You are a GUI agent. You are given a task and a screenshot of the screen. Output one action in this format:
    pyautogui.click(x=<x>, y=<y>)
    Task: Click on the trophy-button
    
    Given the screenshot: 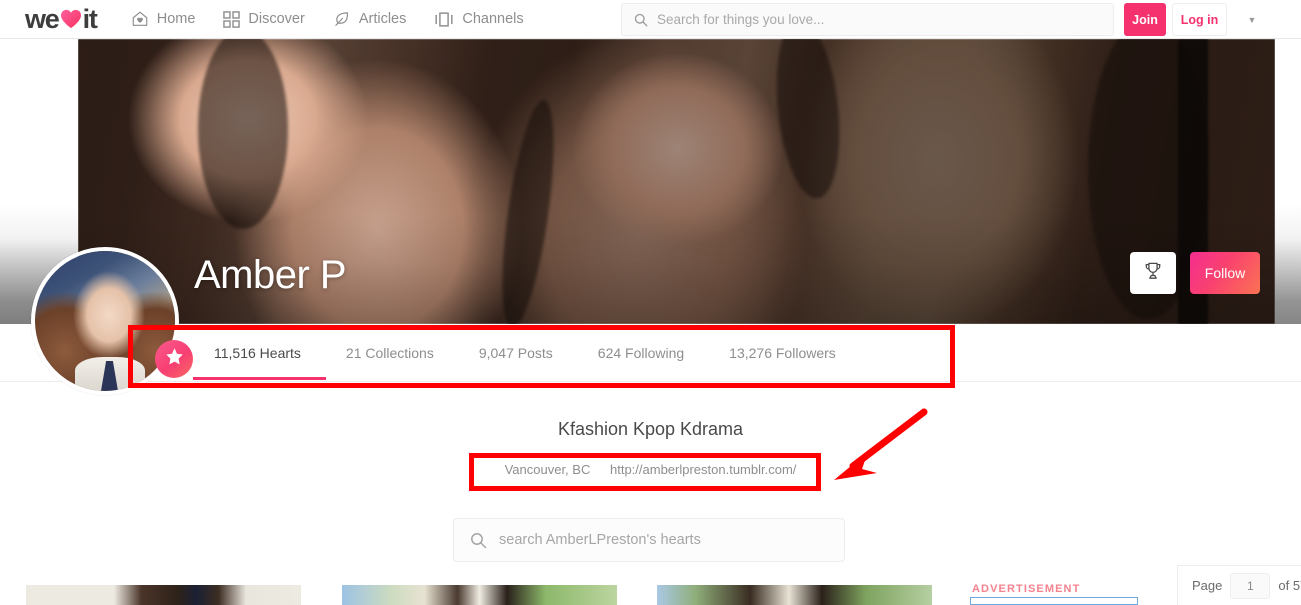 What is the action you would take?
    pyautogui.click(x=1153, y=273)
    